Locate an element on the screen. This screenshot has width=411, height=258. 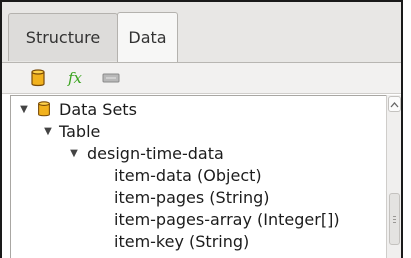
scroll-up-button is located at coordinates (394, 104).